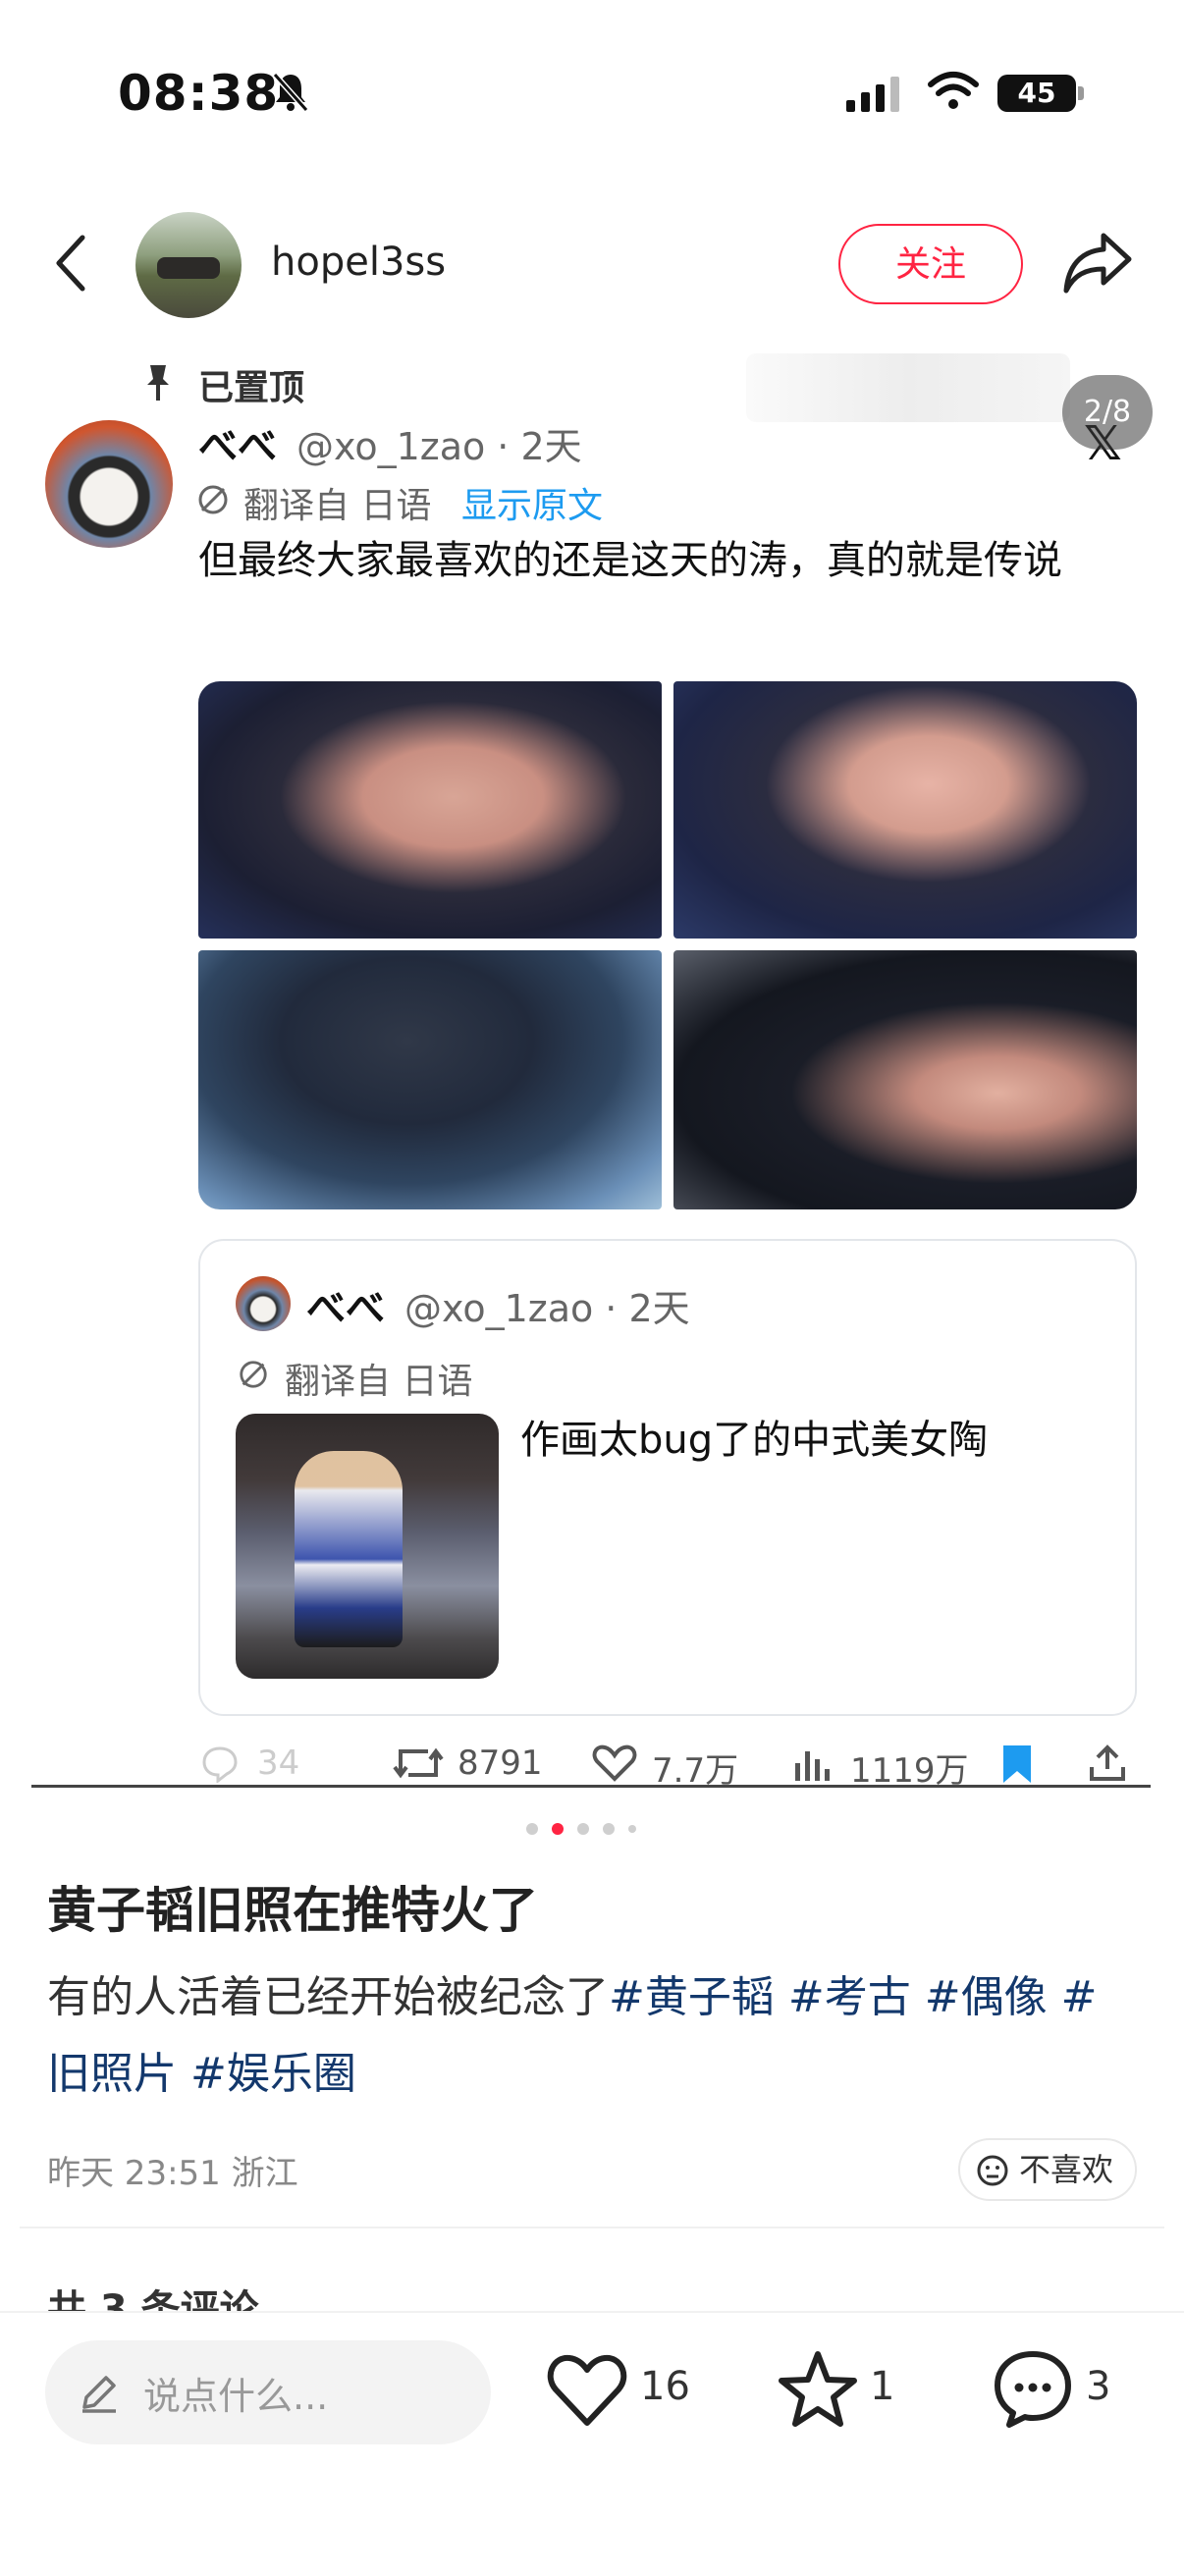  What do you see at coordinates (1081, 93) in the screenshot?
I see `battery-tip` at bounding box center [1081, 93].